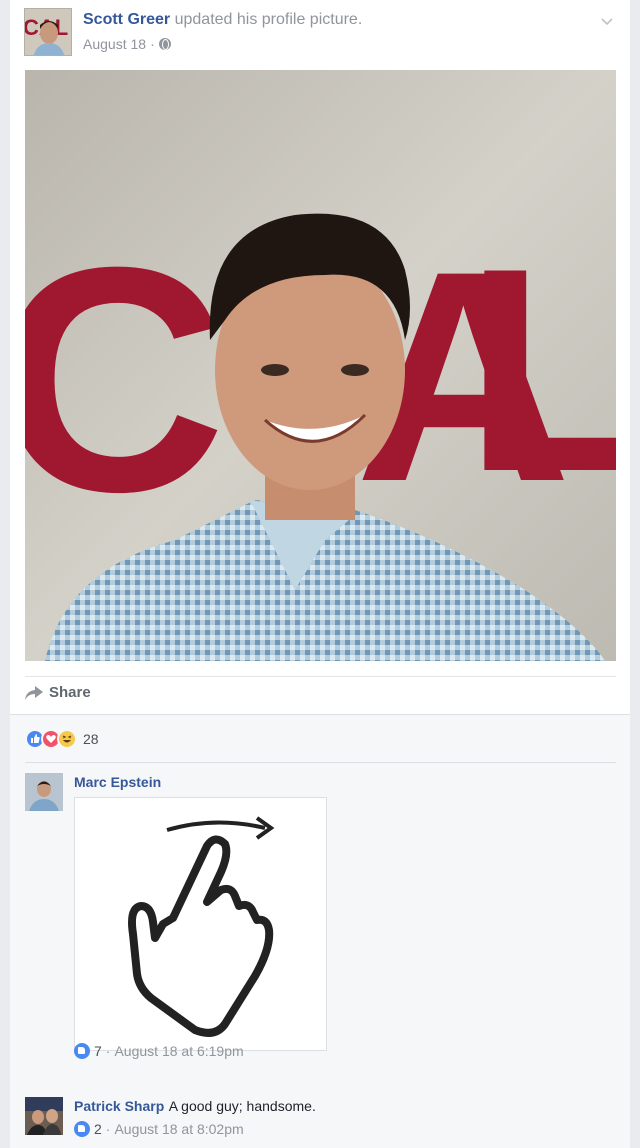 The image size is (640, 1148). Describe the element at coordinates (125, 379) in the screenshot. I see `wall-letter-c: C` at that location.